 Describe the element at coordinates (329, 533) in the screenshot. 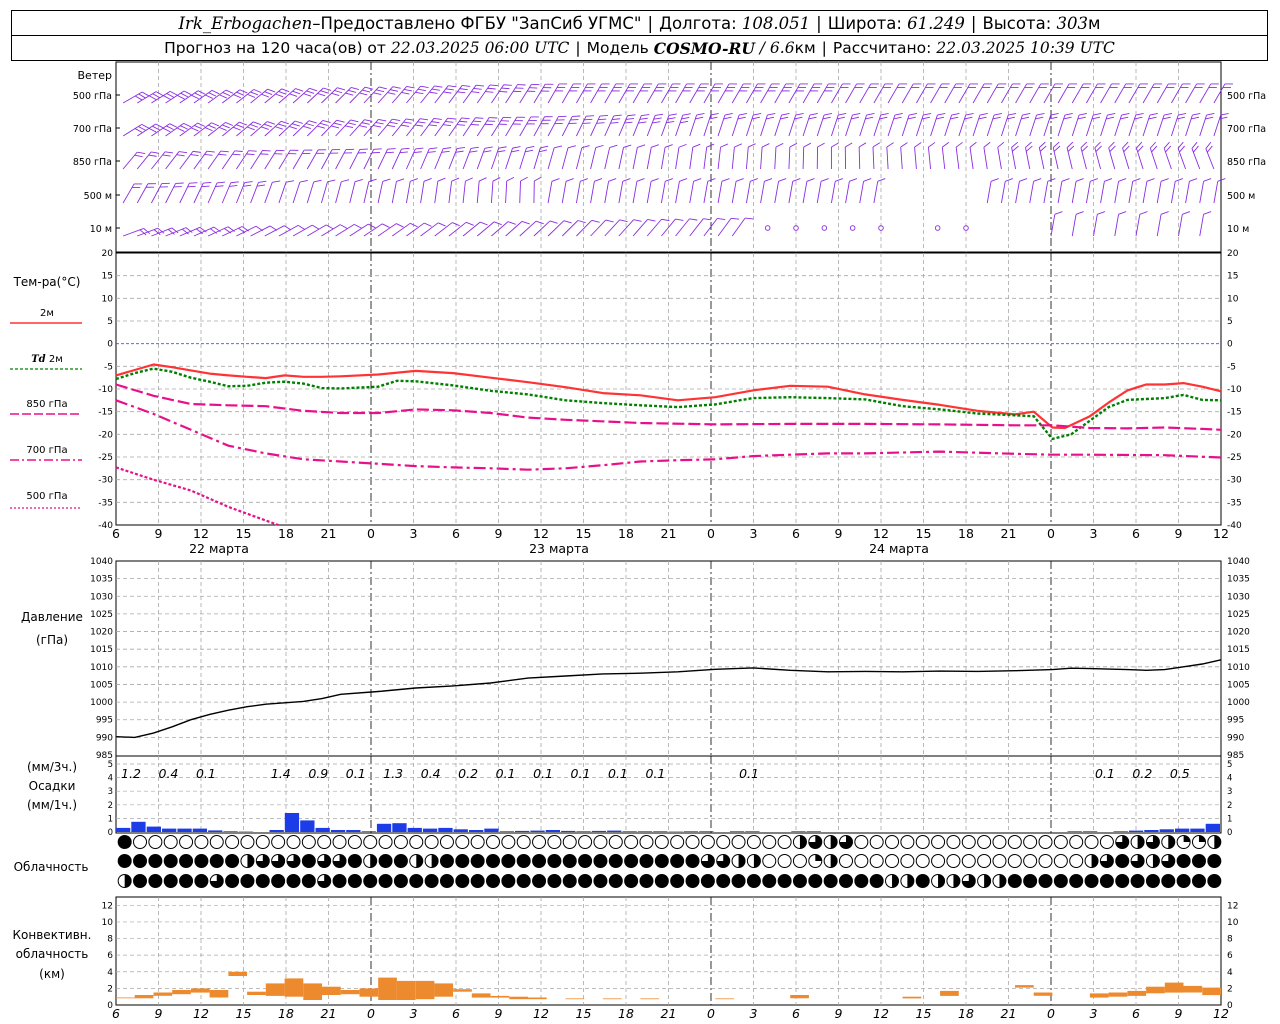

I see `hour-label: 21` at that location.